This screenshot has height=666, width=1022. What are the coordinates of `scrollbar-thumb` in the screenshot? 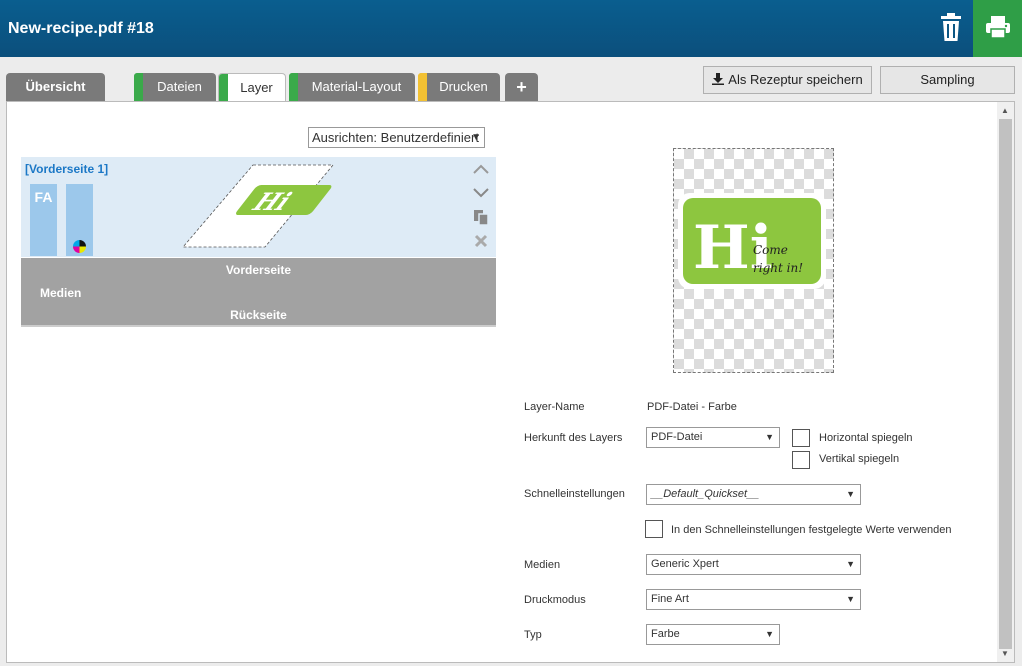 It's located at (1005, 384).